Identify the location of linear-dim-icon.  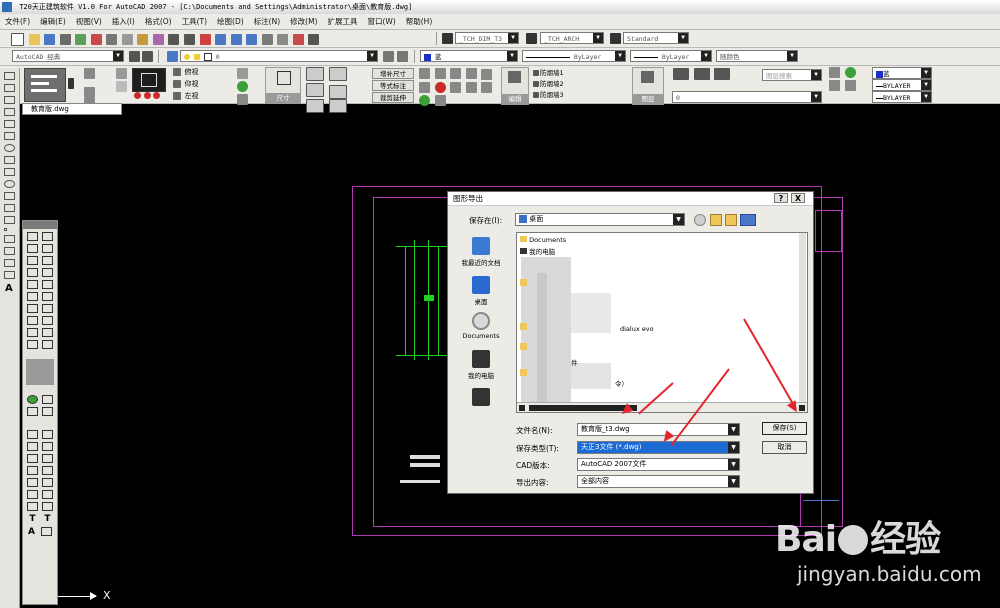
(315, 74).